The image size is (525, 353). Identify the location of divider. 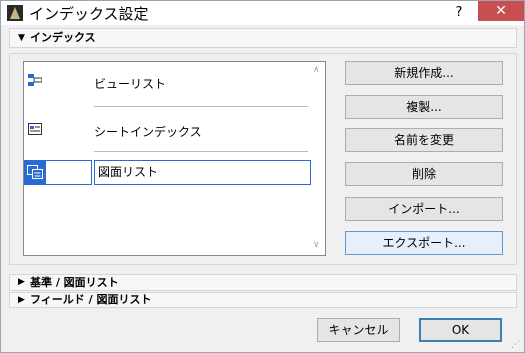
(201, 151).